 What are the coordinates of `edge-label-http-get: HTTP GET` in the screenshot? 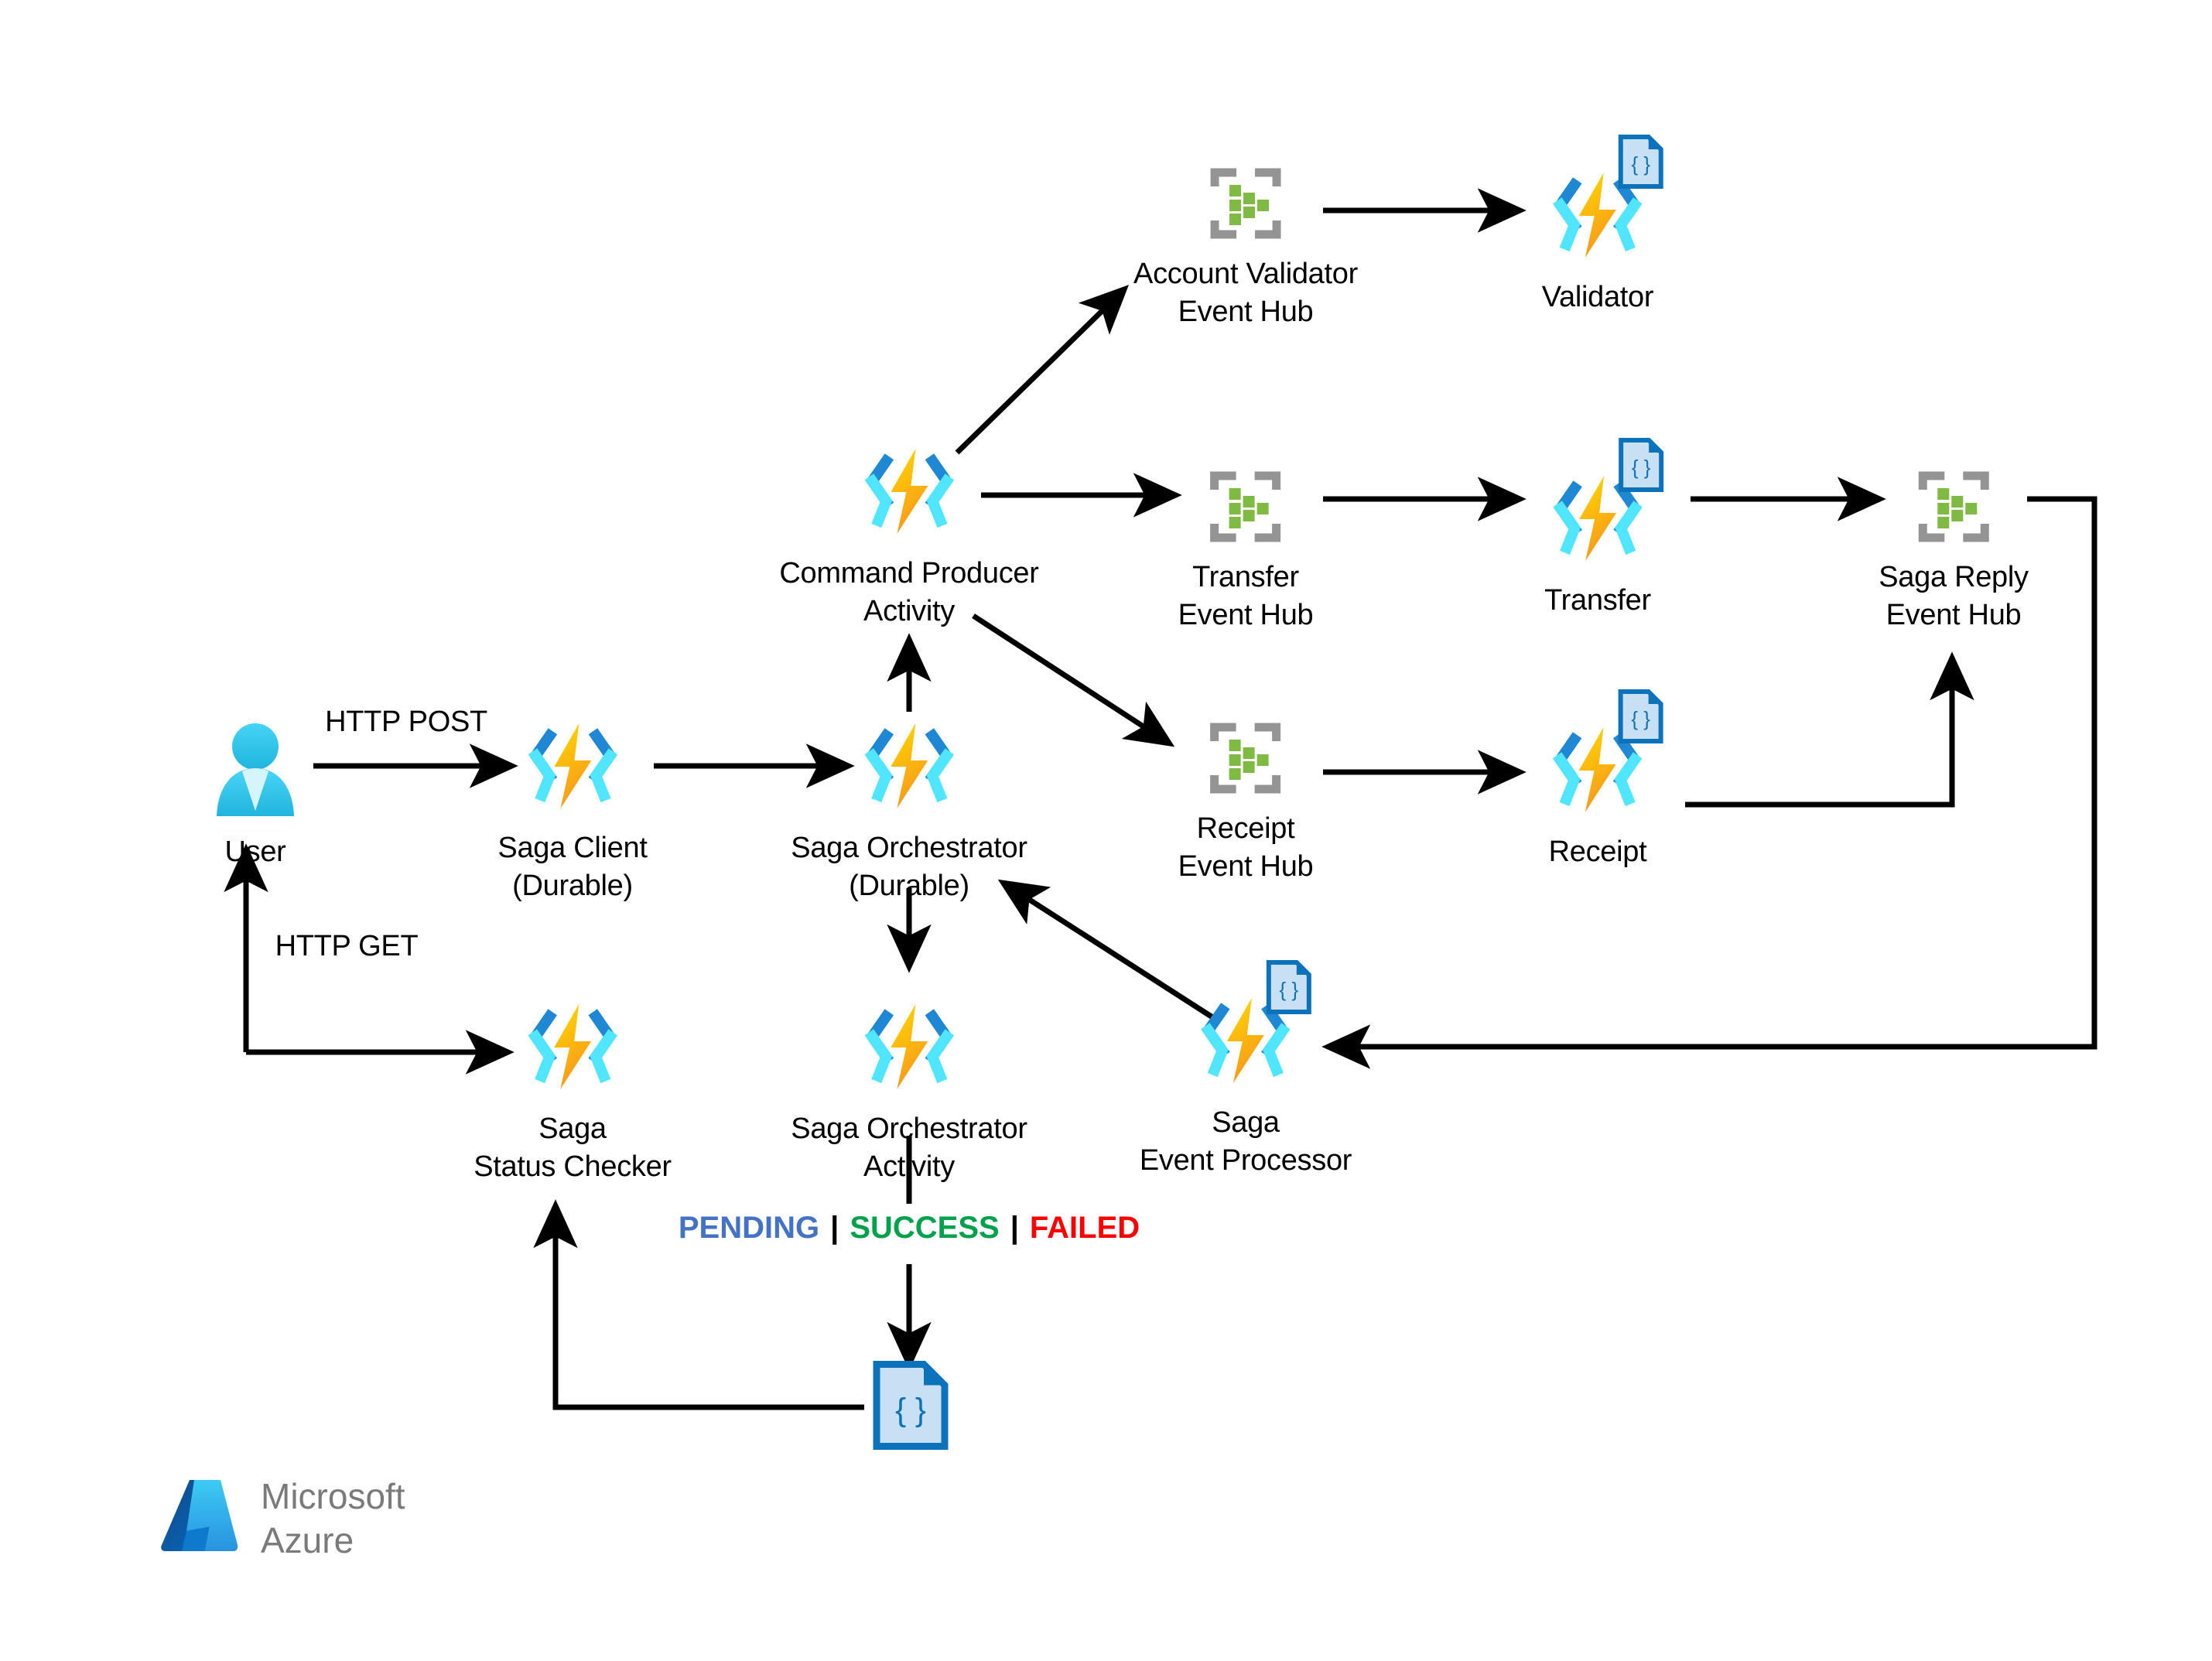 It's located at (347, 946).